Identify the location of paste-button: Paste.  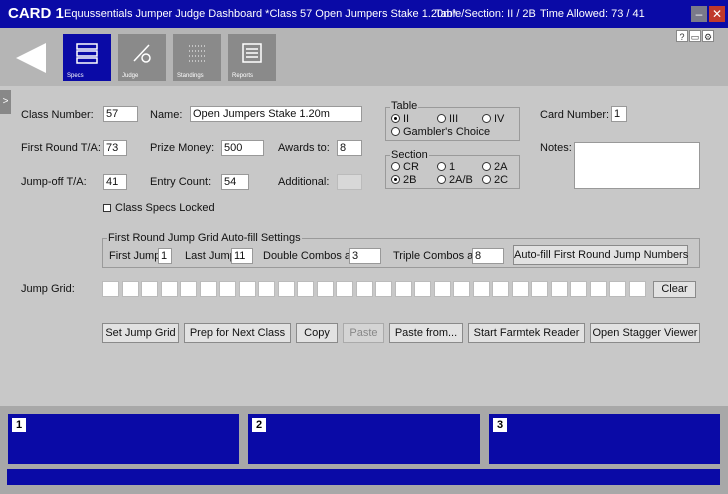
(363, 333).